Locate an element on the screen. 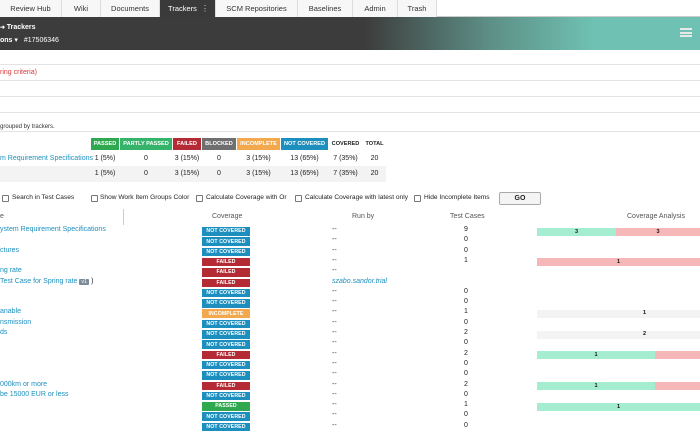  tab-admin: Admin is located at coordinates (375, 8).